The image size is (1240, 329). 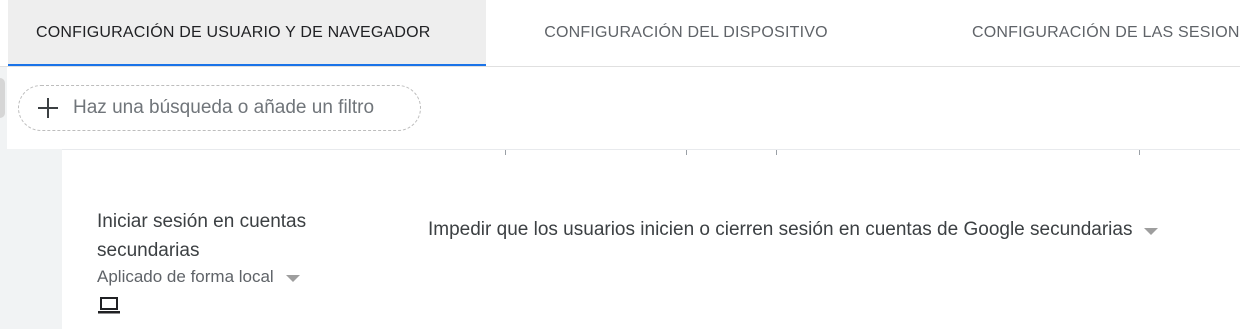 What do you see at coordinates (686, 33) in the screenshot?
I see `tab-device-settings: CONFIGURACIÓN DEL DISPOSITIVO` at bounding box center [686, 33].